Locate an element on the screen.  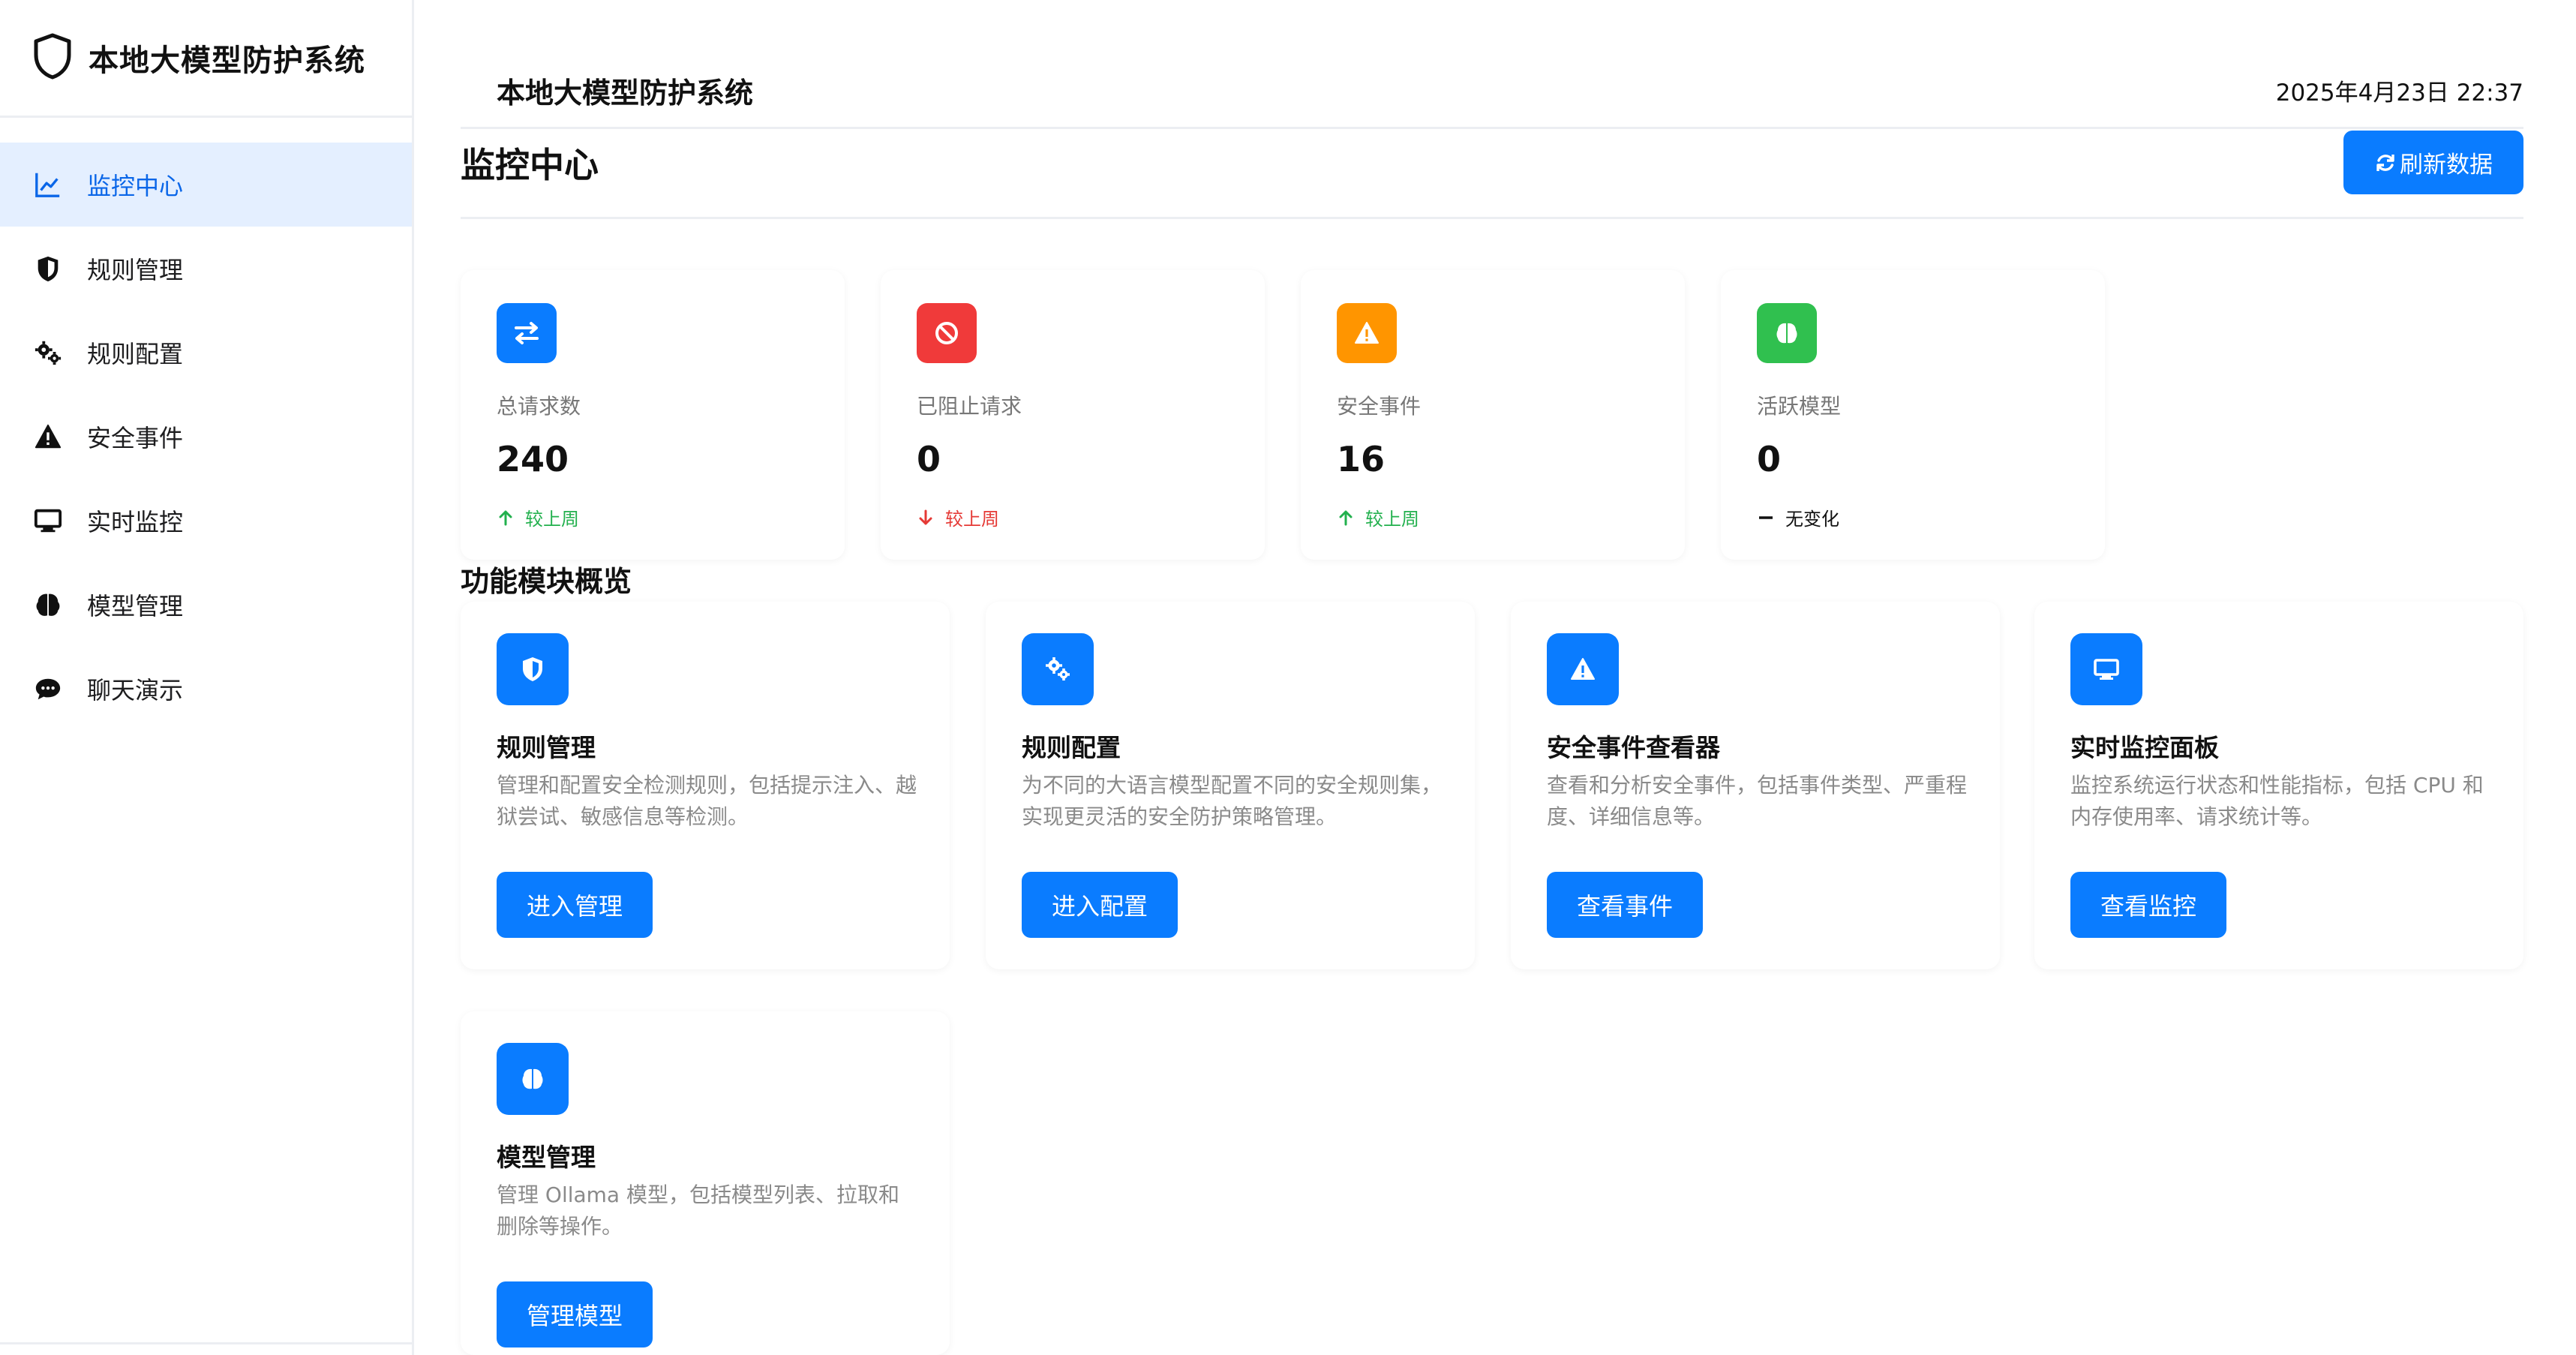
sidebar-item-label: 安全事件 is located at coordinates (135, 438).